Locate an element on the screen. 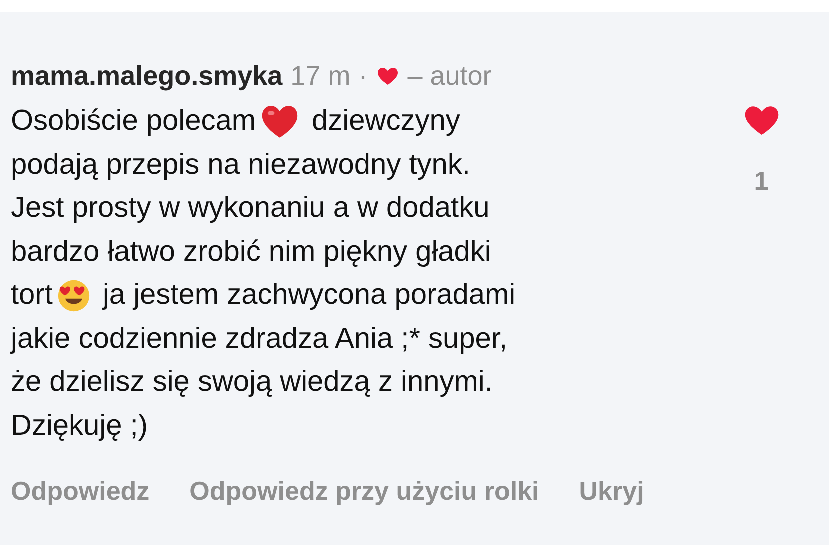 The height and width of the screenshot is (558, 829). comment-text: tort is located at coordinates (32, 295).